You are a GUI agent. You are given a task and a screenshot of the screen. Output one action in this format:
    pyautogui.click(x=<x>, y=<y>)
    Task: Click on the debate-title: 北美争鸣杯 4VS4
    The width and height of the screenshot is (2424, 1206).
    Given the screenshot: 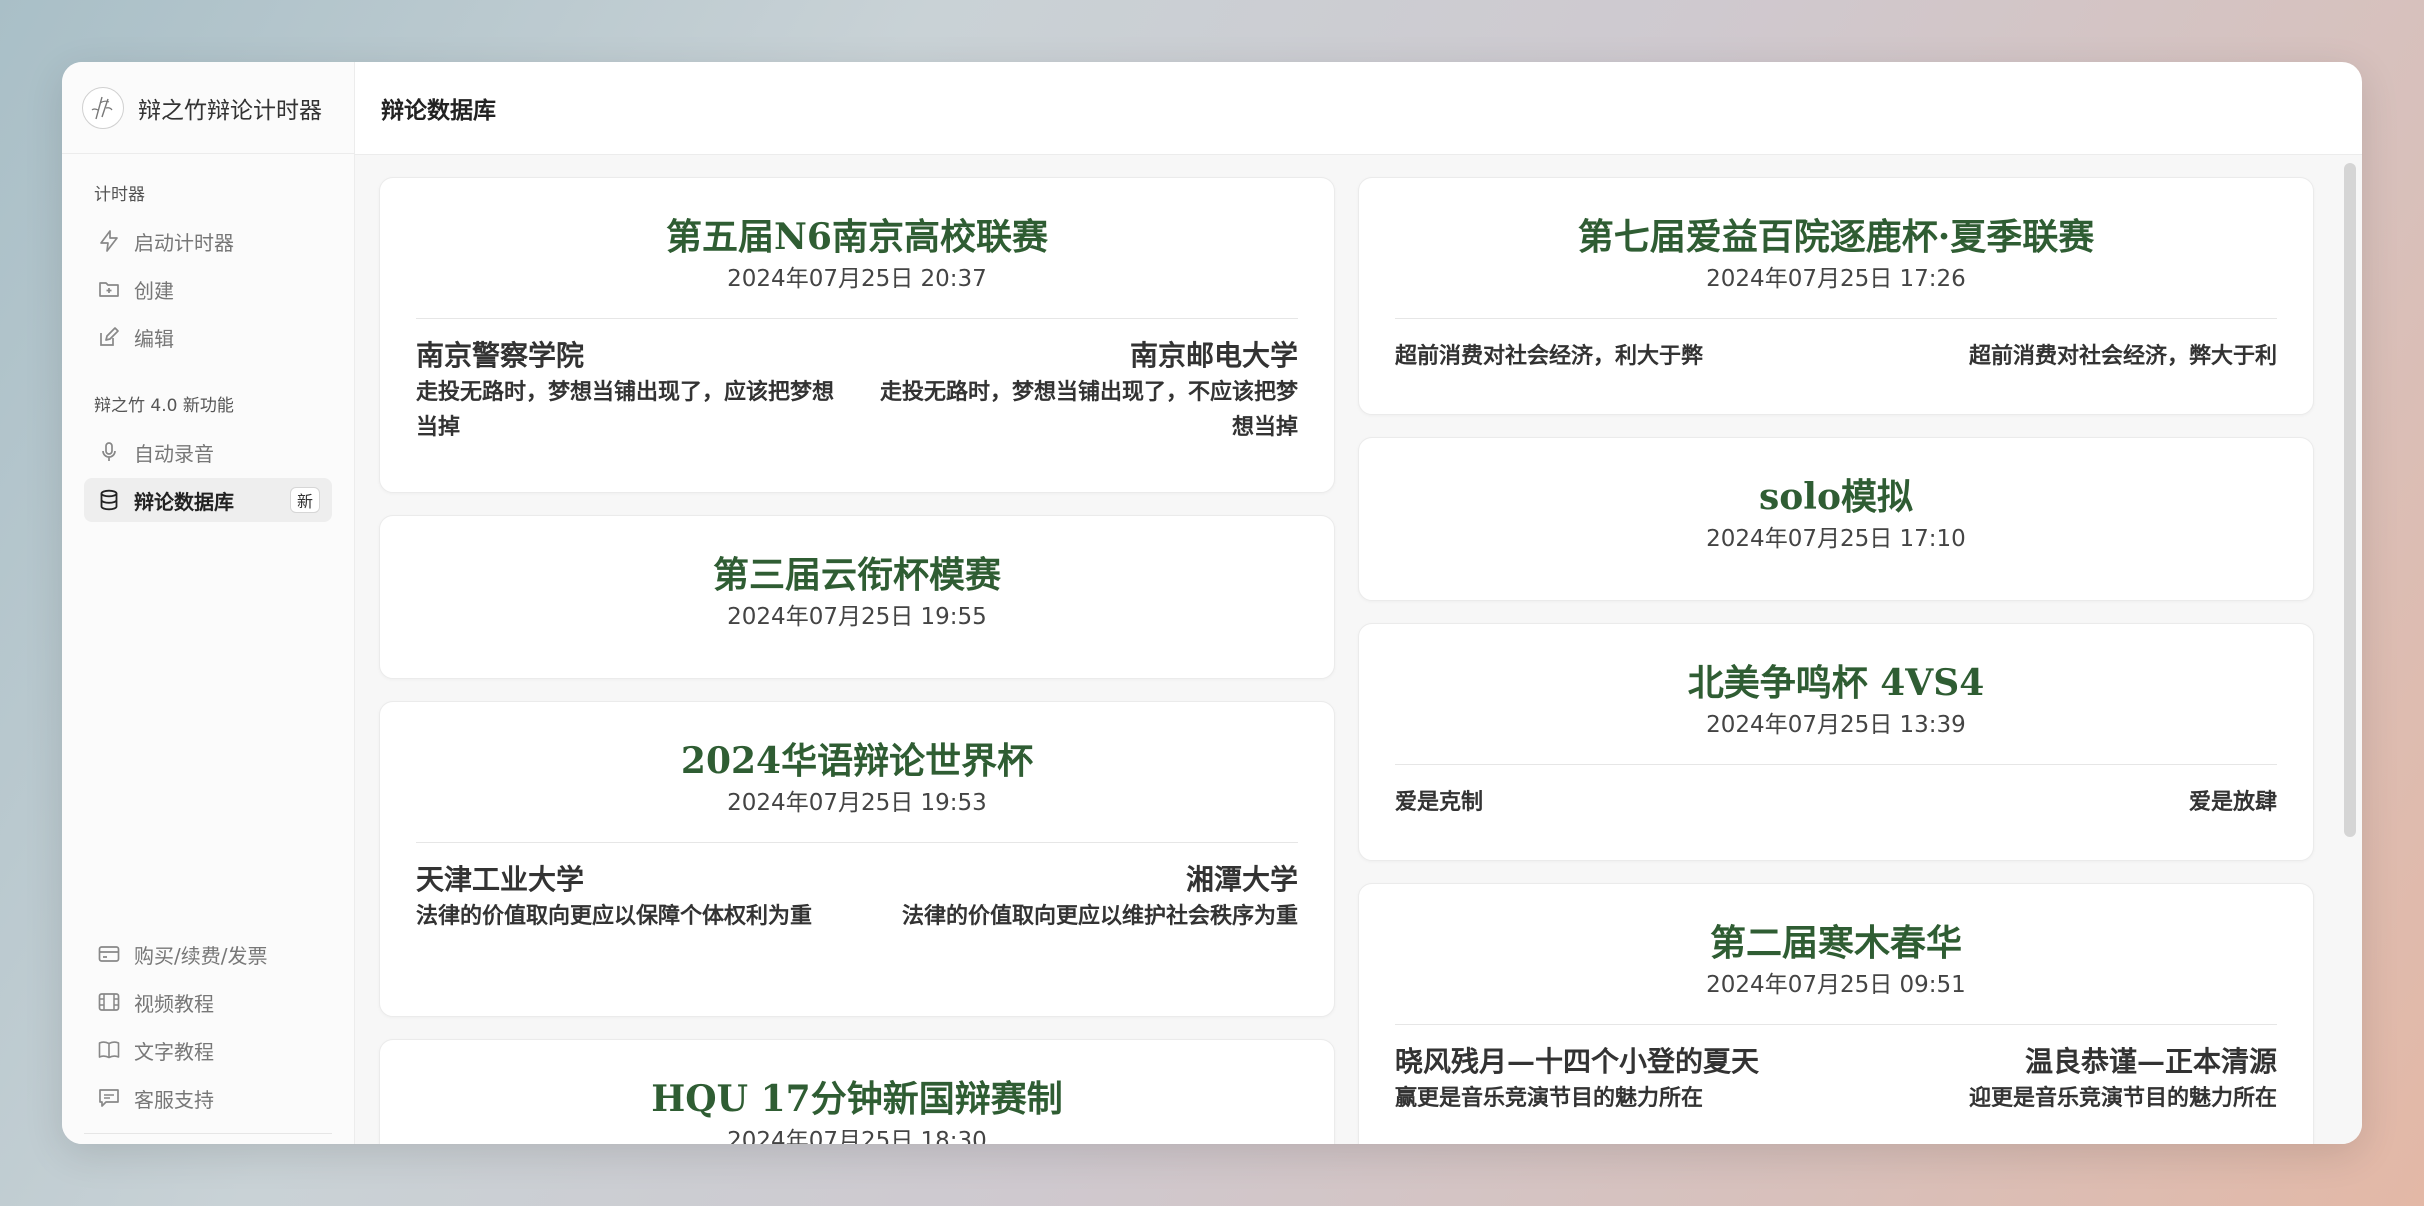 What is the action you would take?
    pyautogui.click(x=1836, y=683)
    